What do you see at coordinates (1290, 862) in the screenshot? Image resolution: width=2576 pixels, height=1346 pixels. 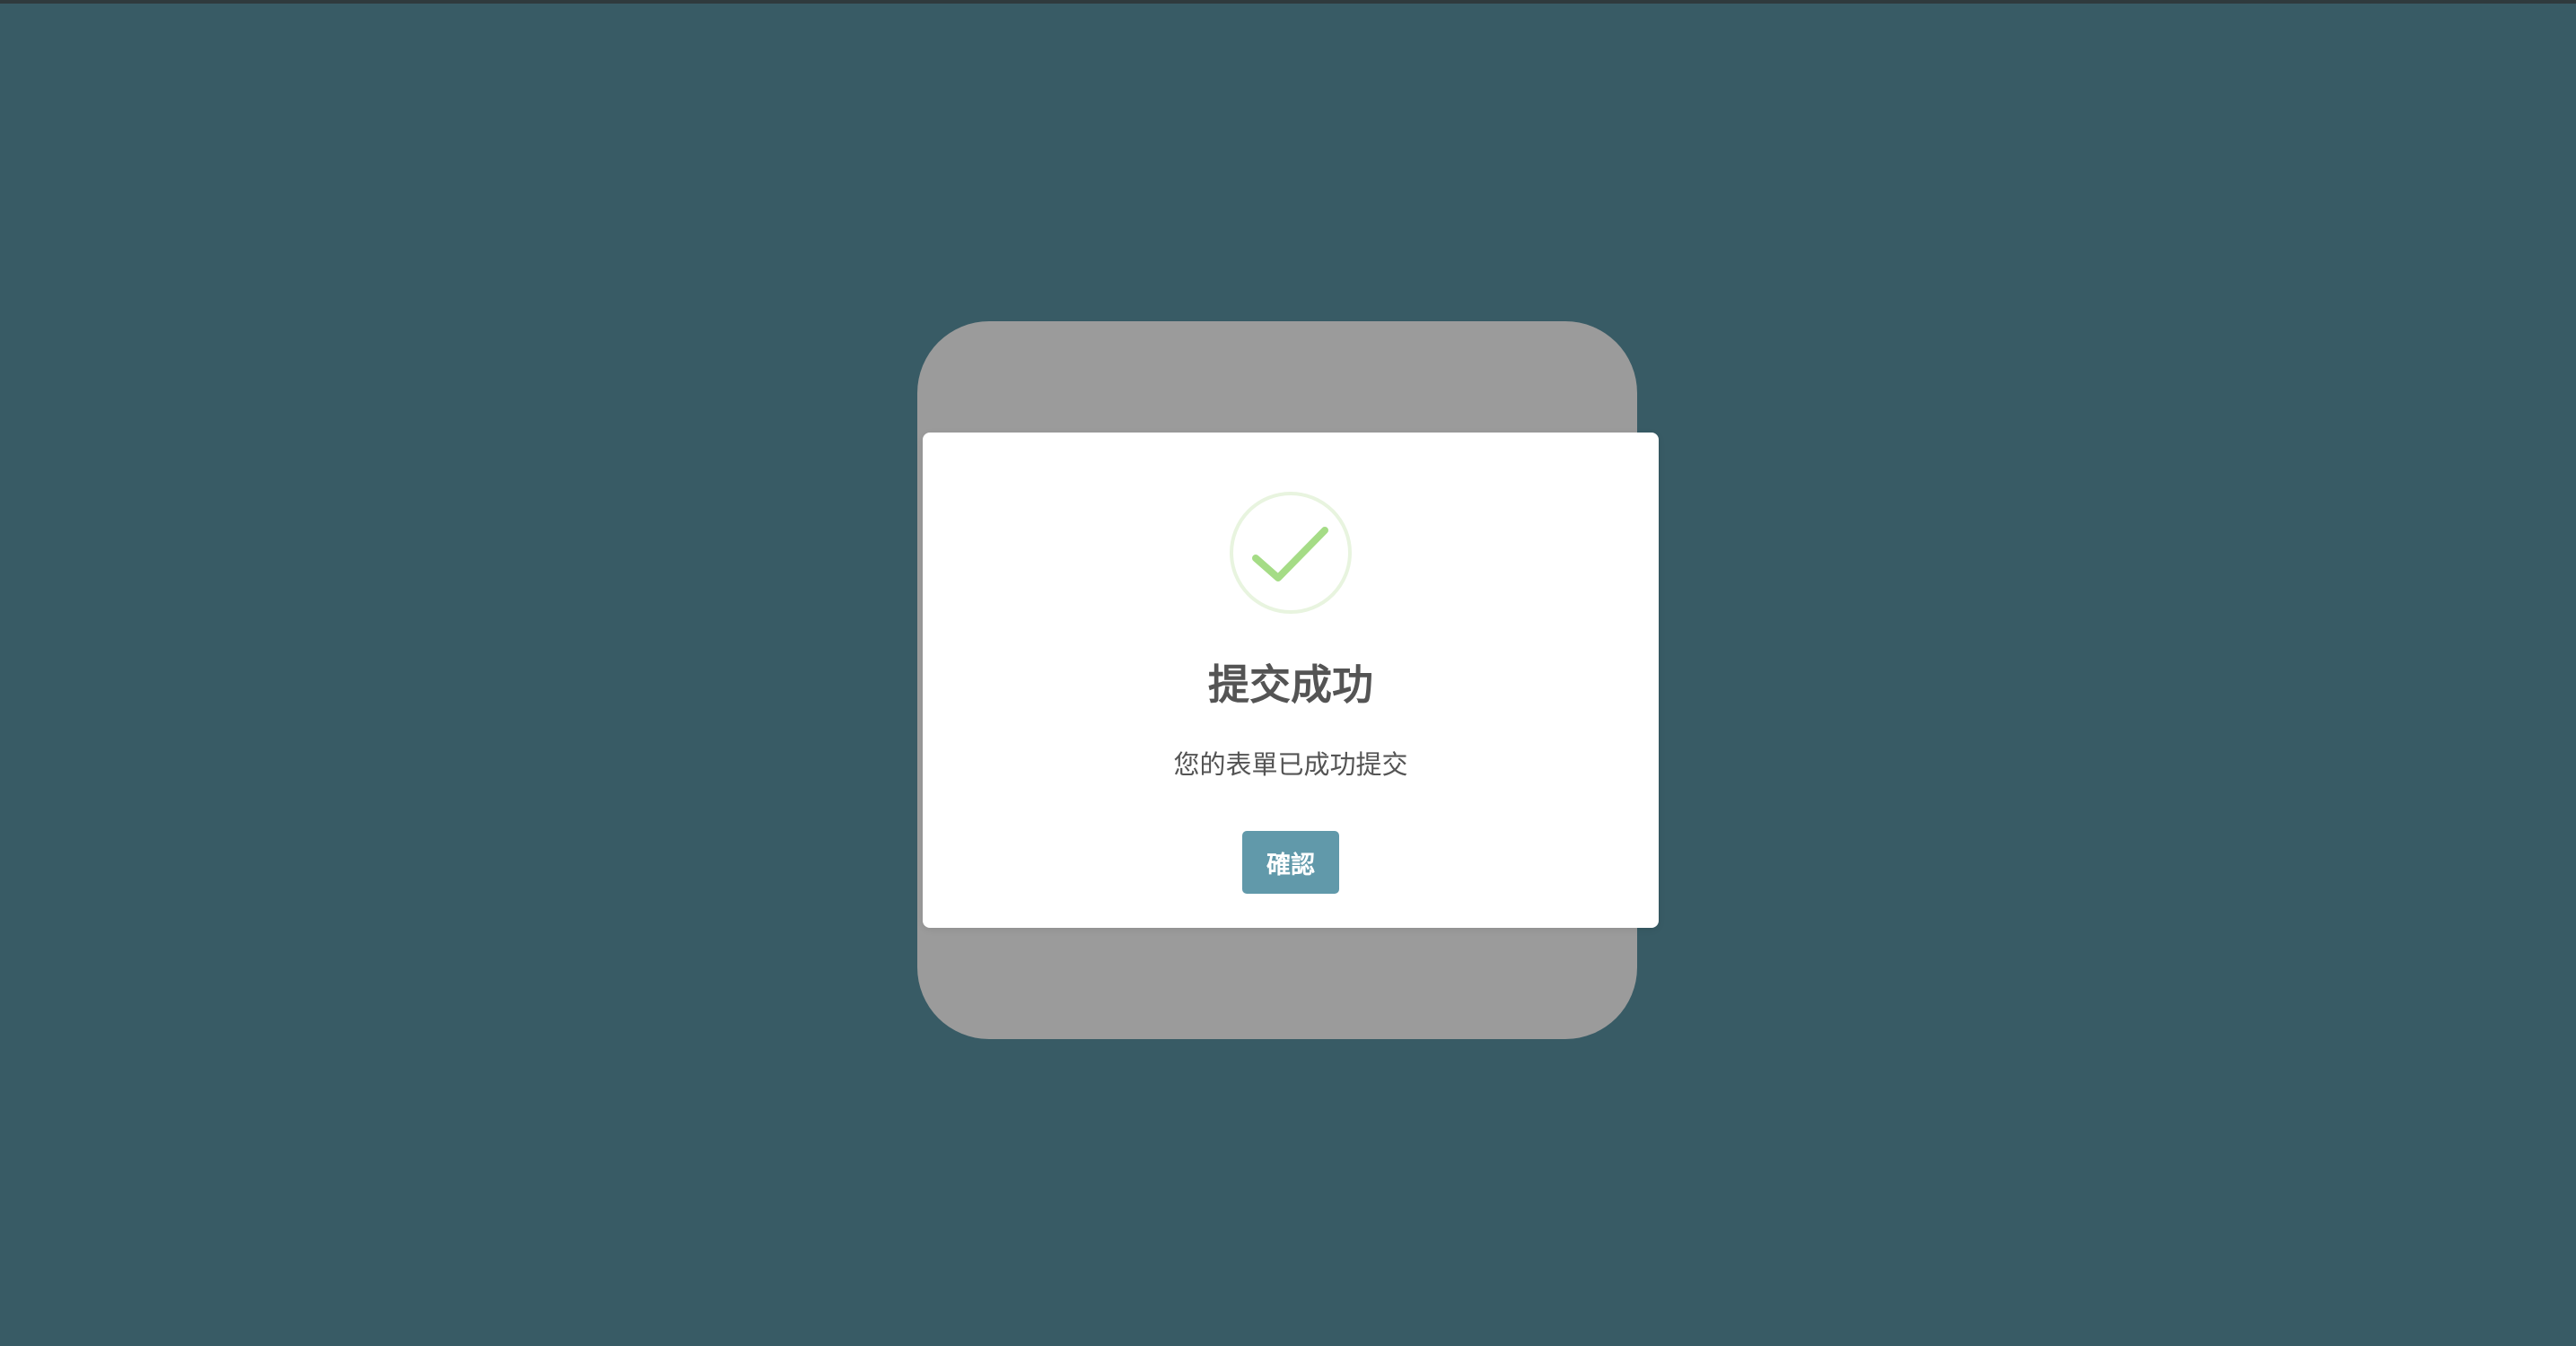 I see `confirm-button: 確認` at bounding box center [1290, 862].